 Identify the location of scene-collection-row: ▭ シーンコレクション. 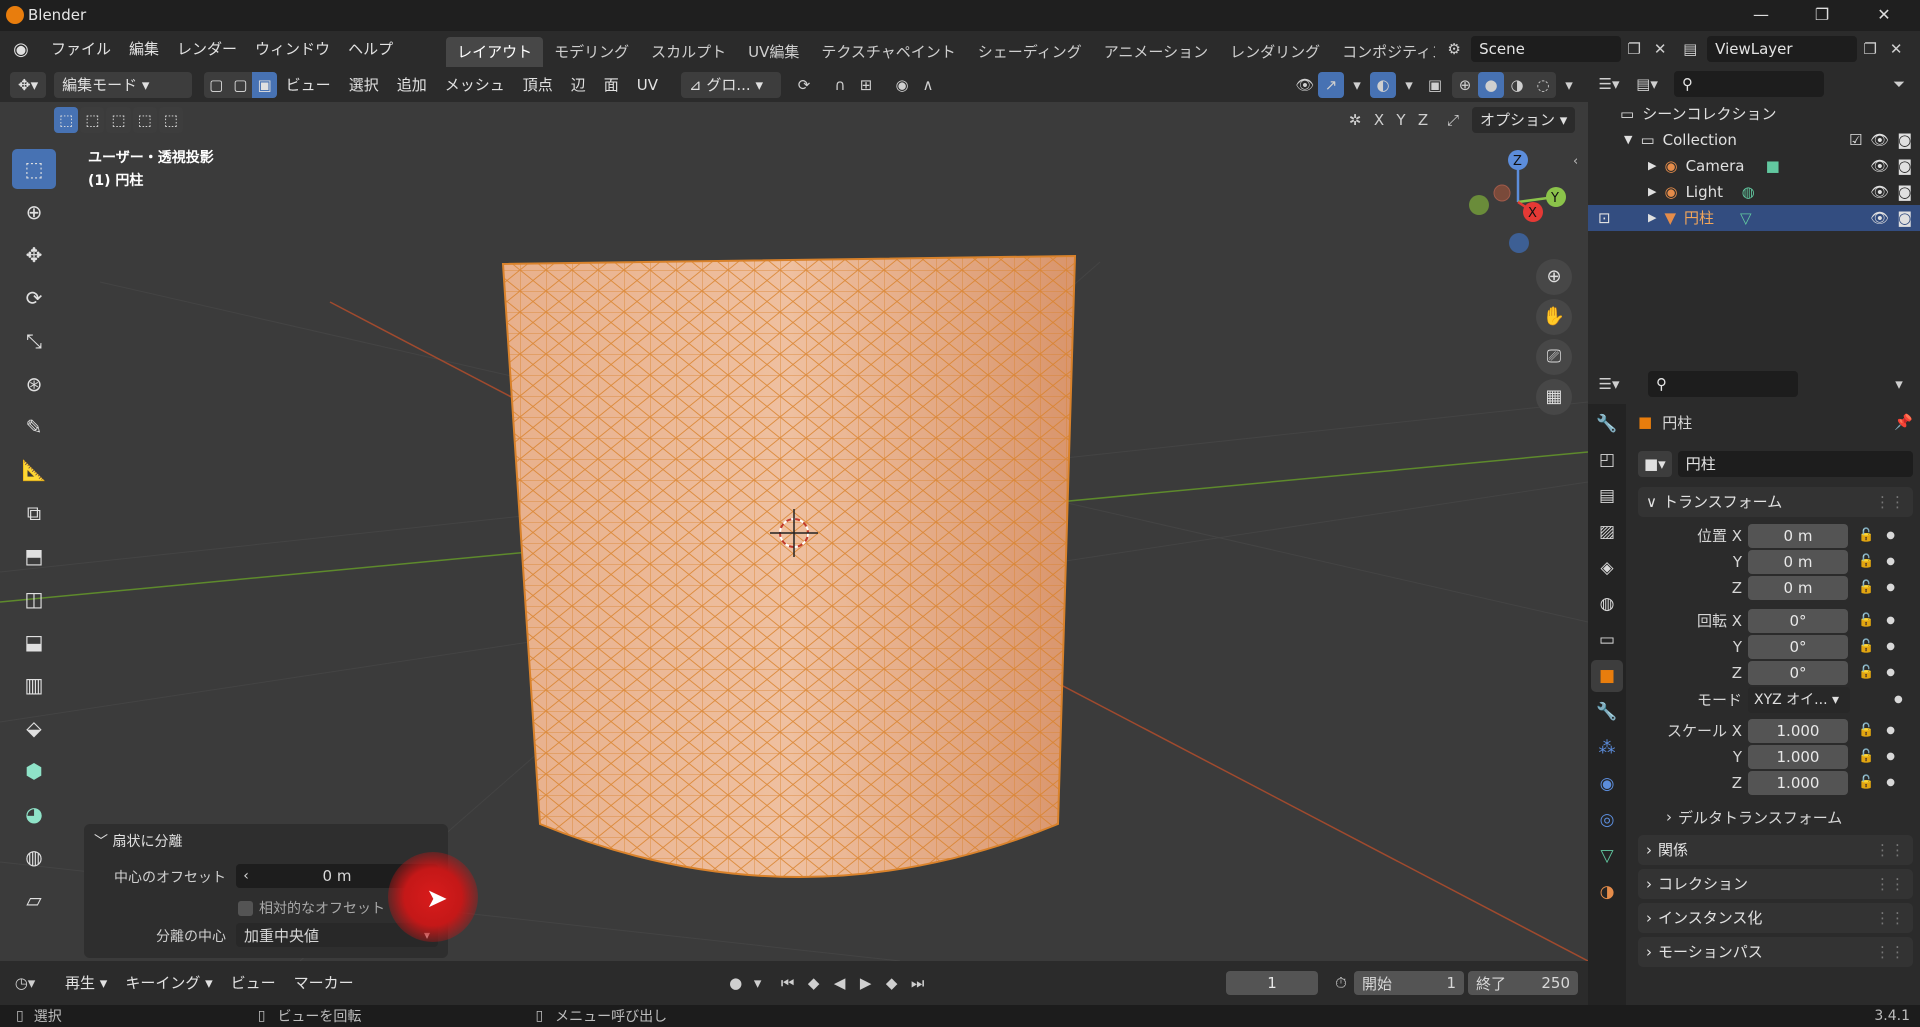
(1754, 114).